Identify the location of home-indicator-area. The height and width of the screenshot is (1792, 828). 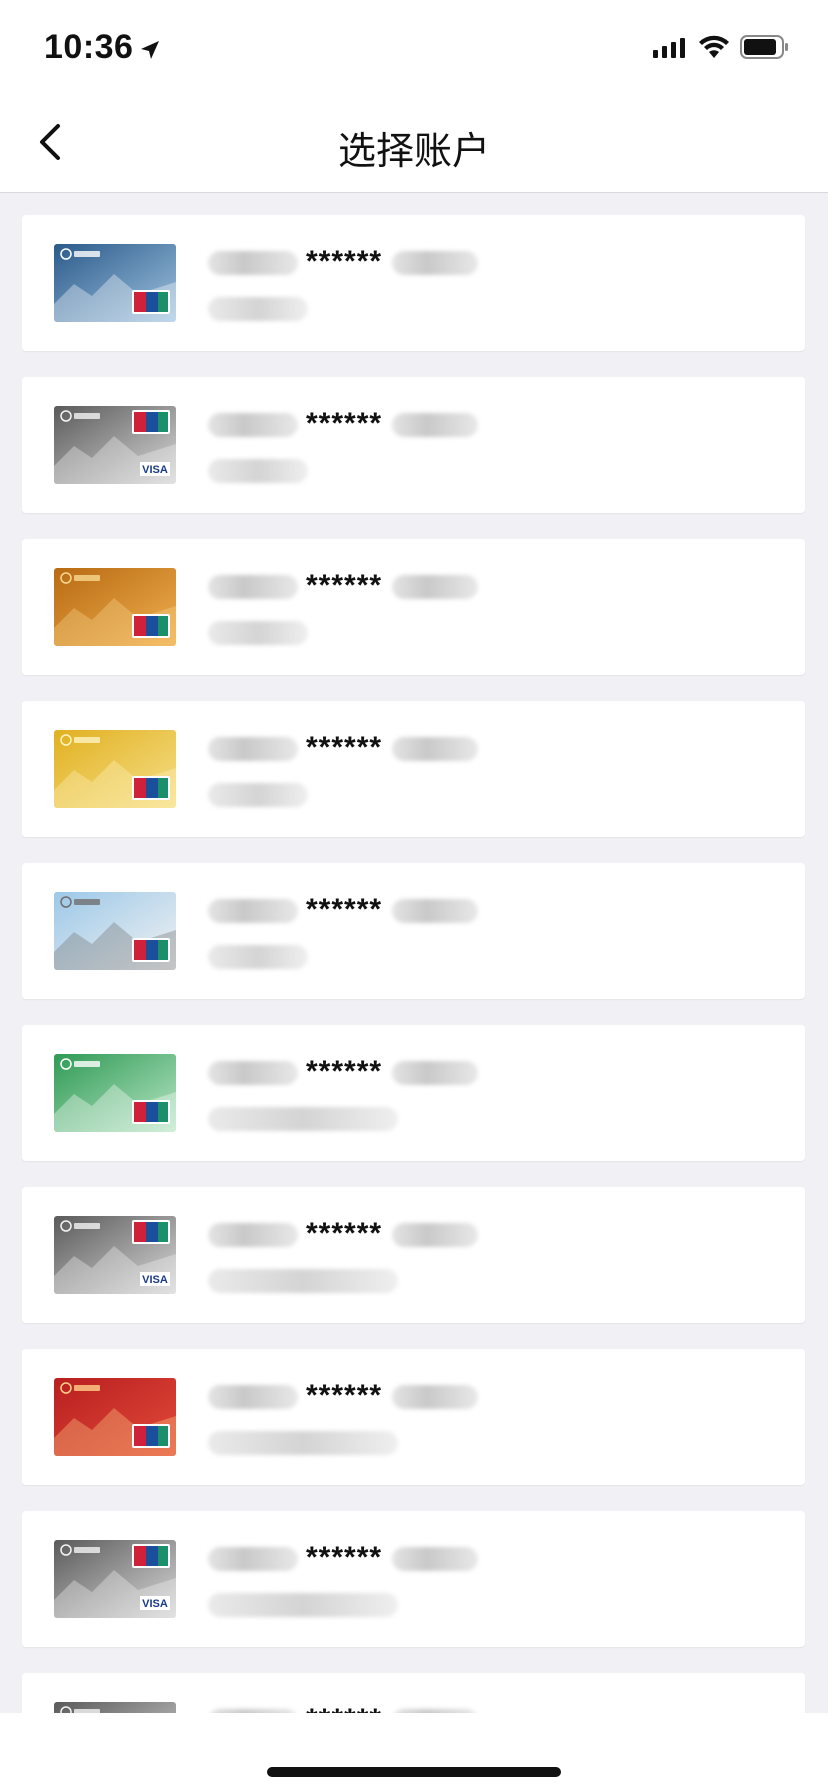
(414, 1752).